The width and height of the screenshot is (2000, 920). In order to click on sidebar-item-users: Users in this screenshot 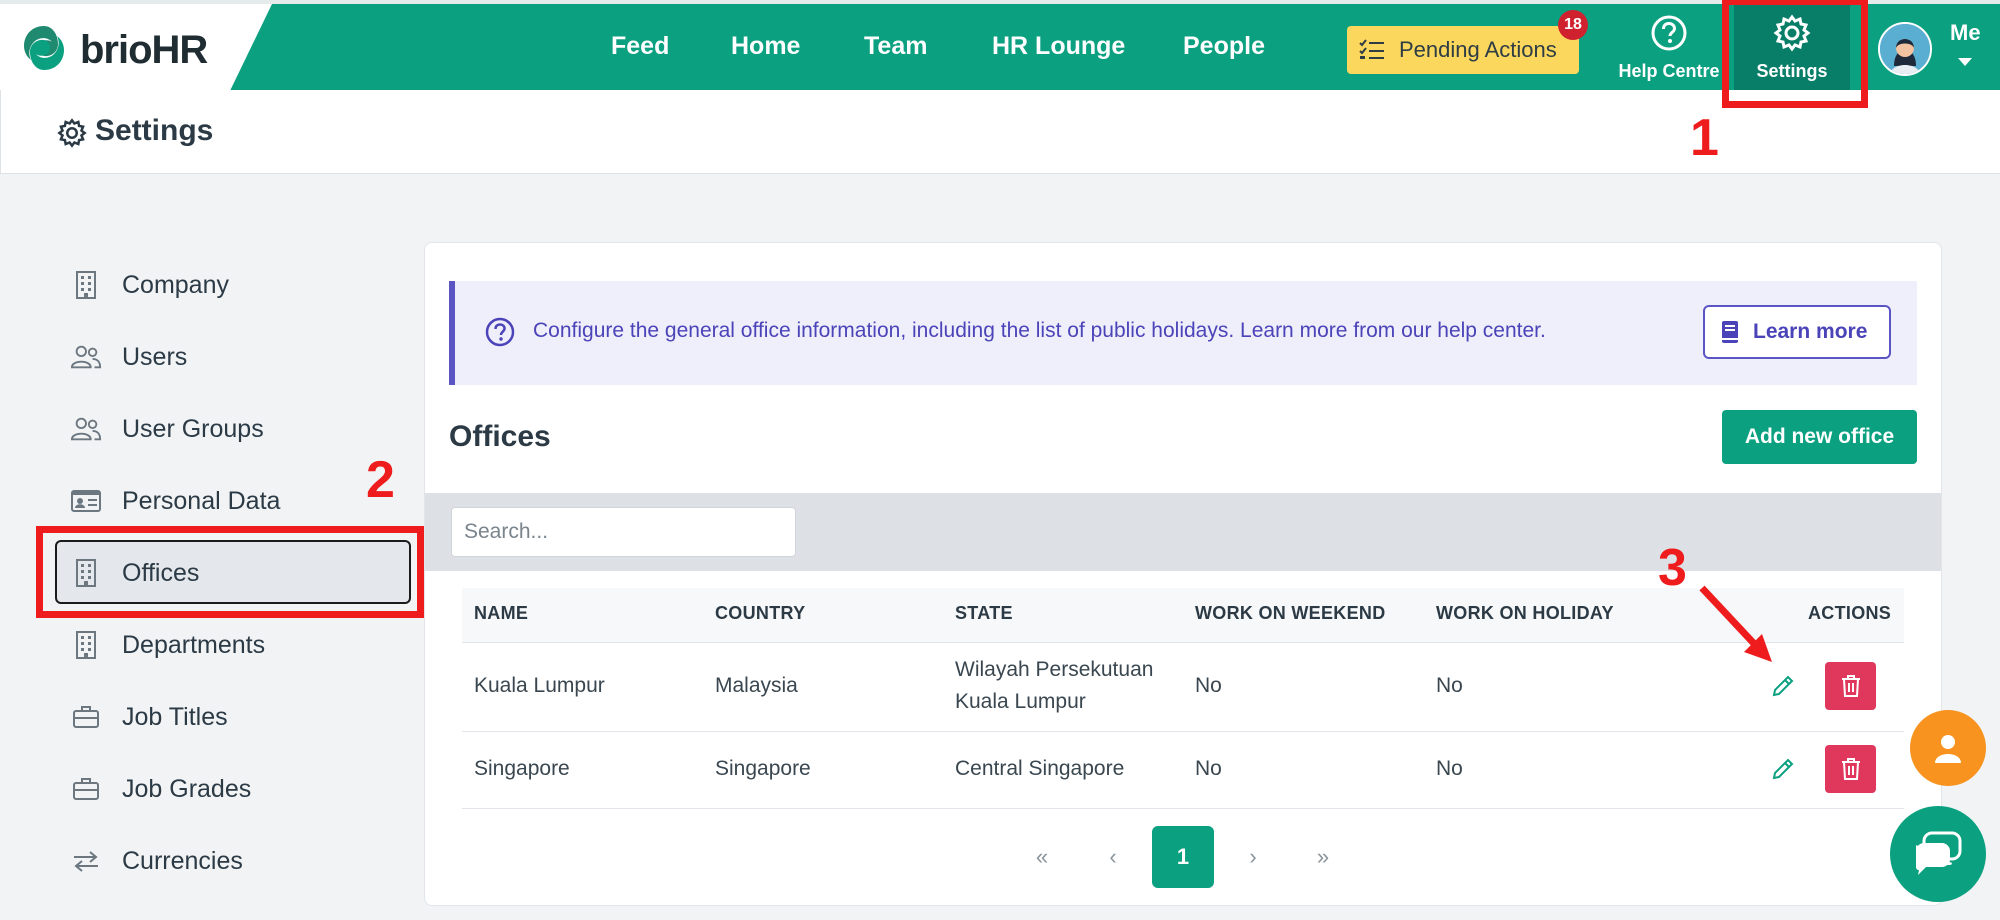, I will do `click(128, 357)`.